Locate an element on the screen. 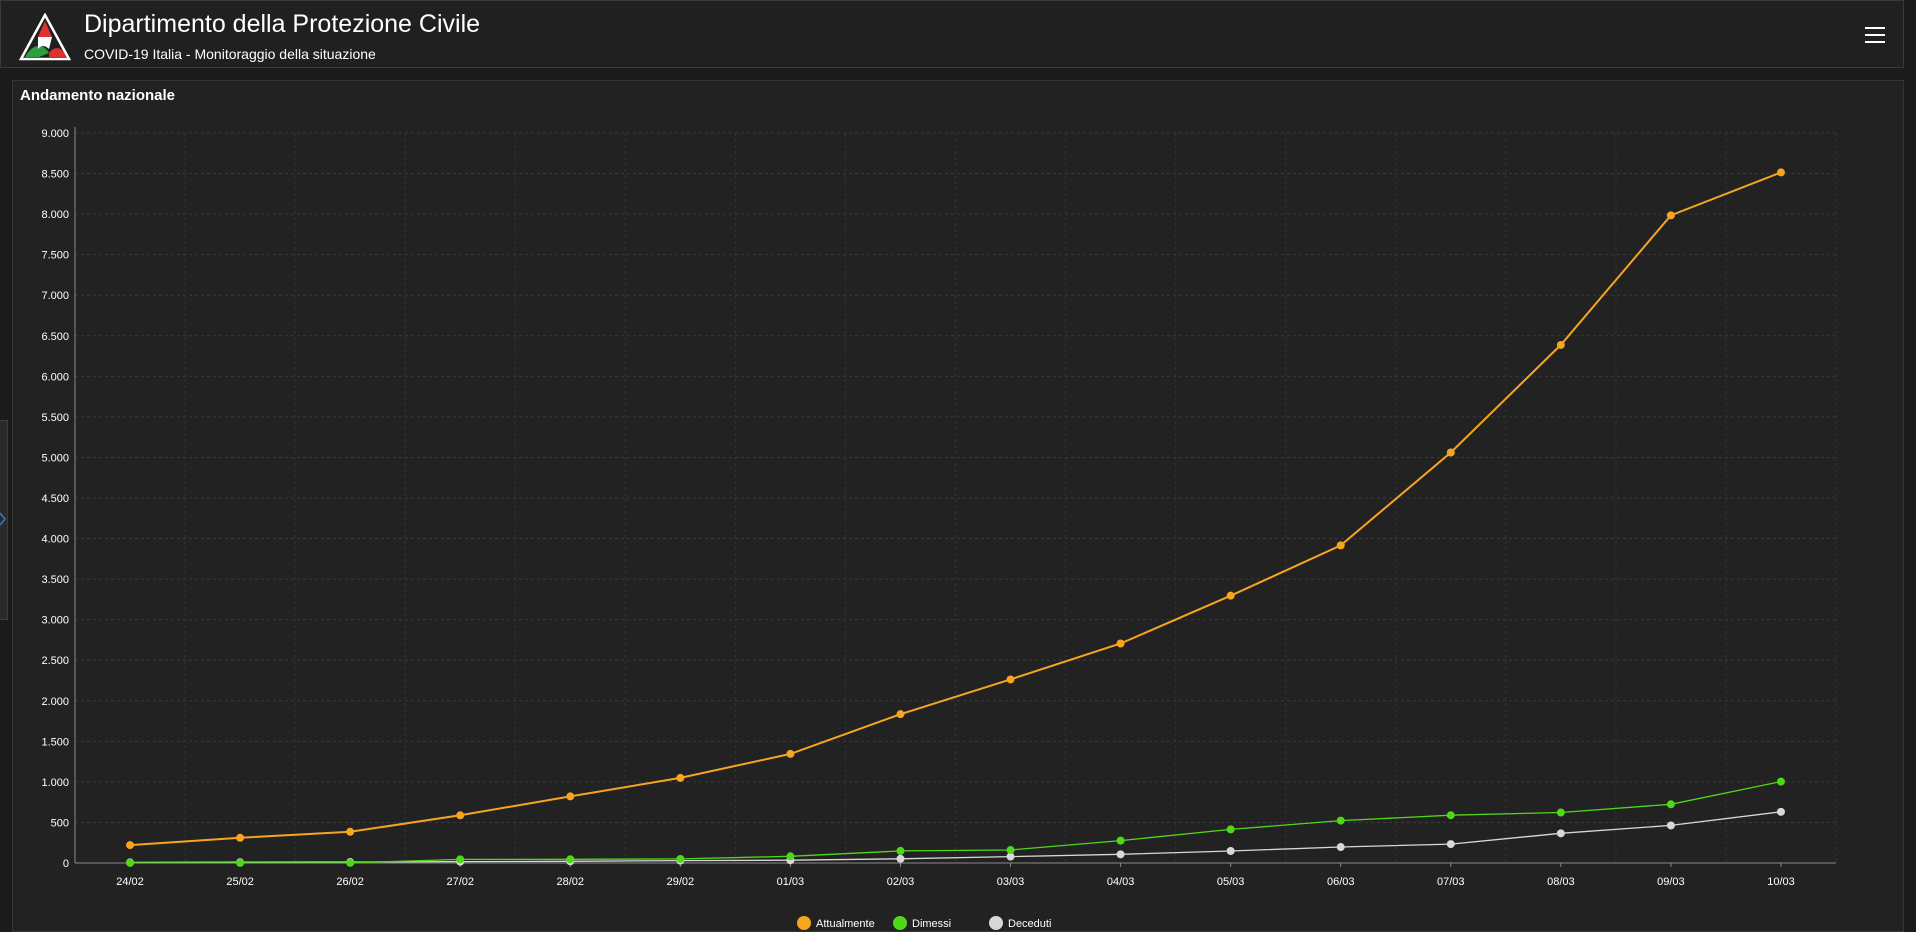 The height and width of the screenshot is (932, 1916). y-tick-label: 3.000 is located at coordinates (55, 621).